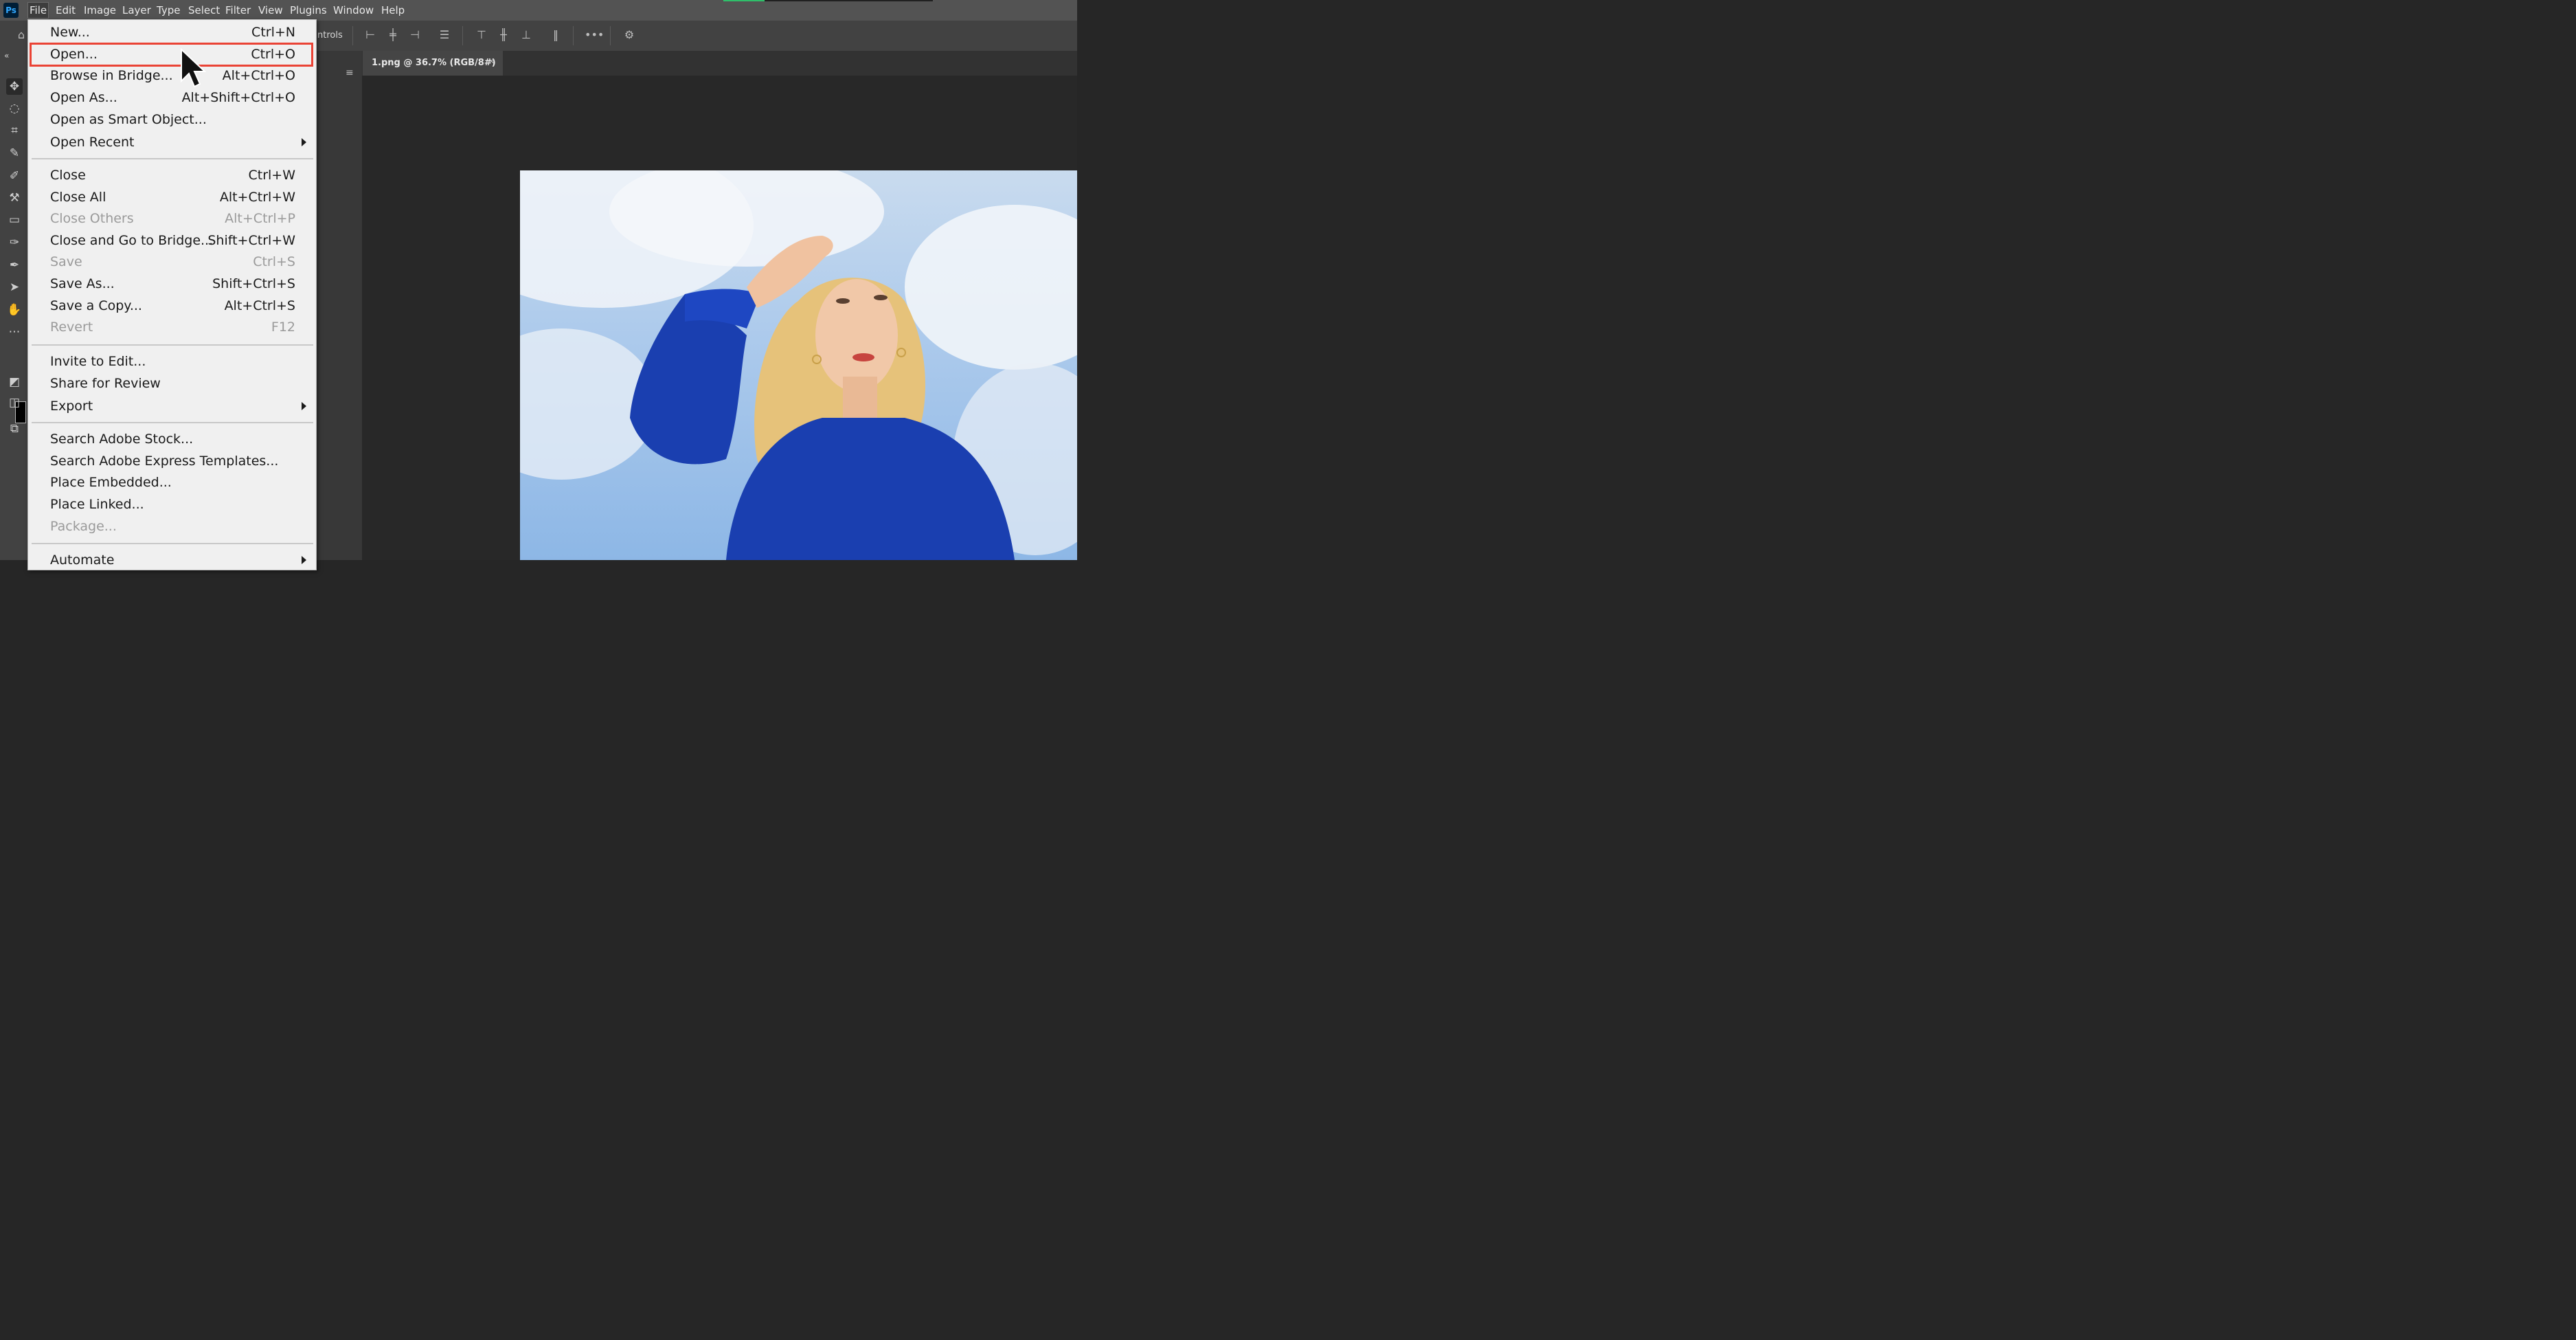 This screenshot has height=1340, width=2576. Describe the element at coordinates (172, 327) in the screenshot. I see `menu-item-revert: Revert F12` at that location.